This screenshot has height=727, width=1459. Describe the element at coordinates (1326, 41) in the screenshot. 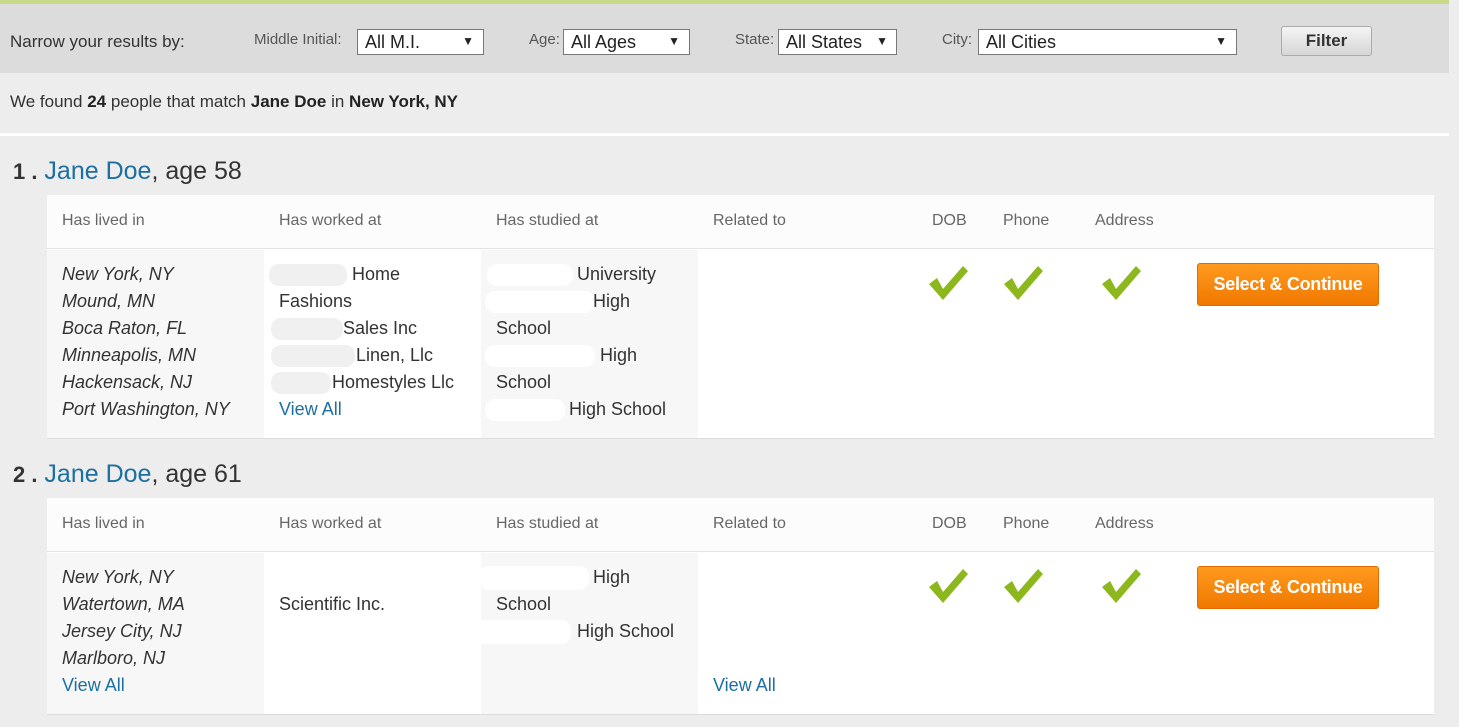

I see `filter-button: Filter` at that location.